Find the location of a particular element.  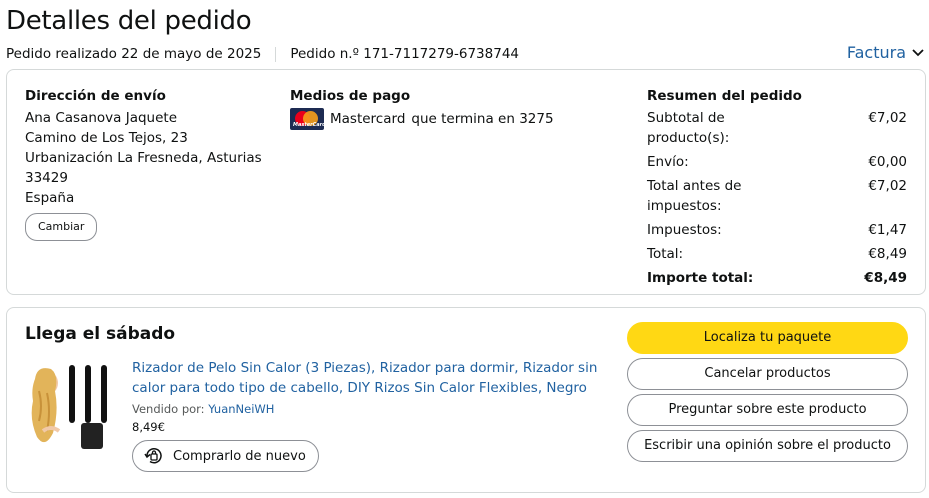

address-line: 33429 is located at coordinates (46, 178).